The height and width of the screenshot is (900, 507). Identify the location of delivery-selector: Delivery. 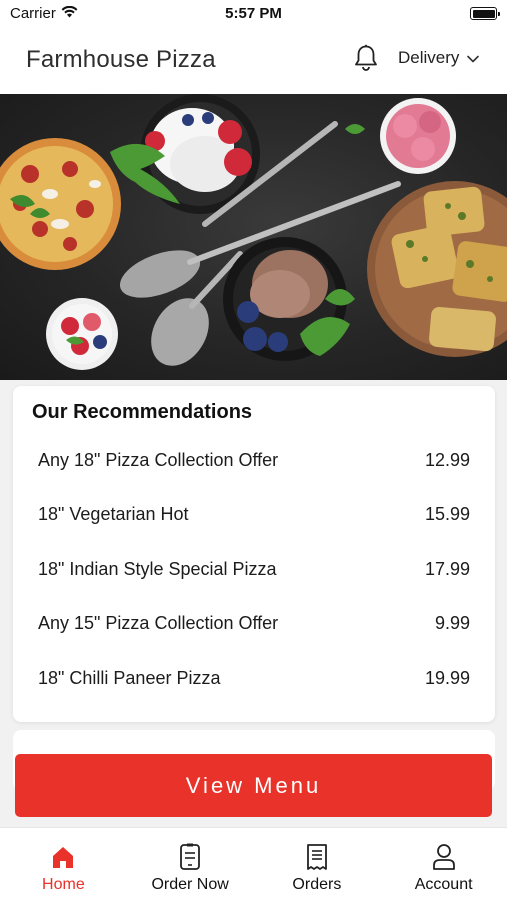
(439, 58).